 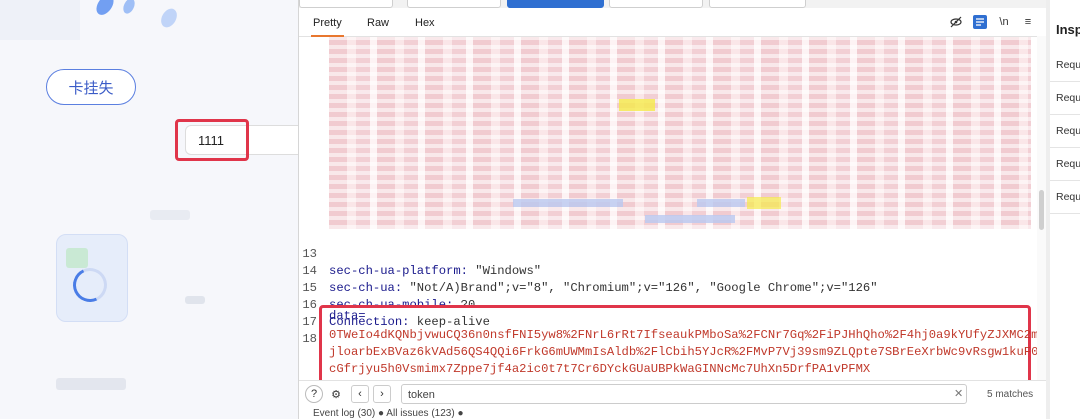 I want to click on search-bar: ? ⚙ ‹ › token ✕ 5 matches, so click(x=673, y=393).